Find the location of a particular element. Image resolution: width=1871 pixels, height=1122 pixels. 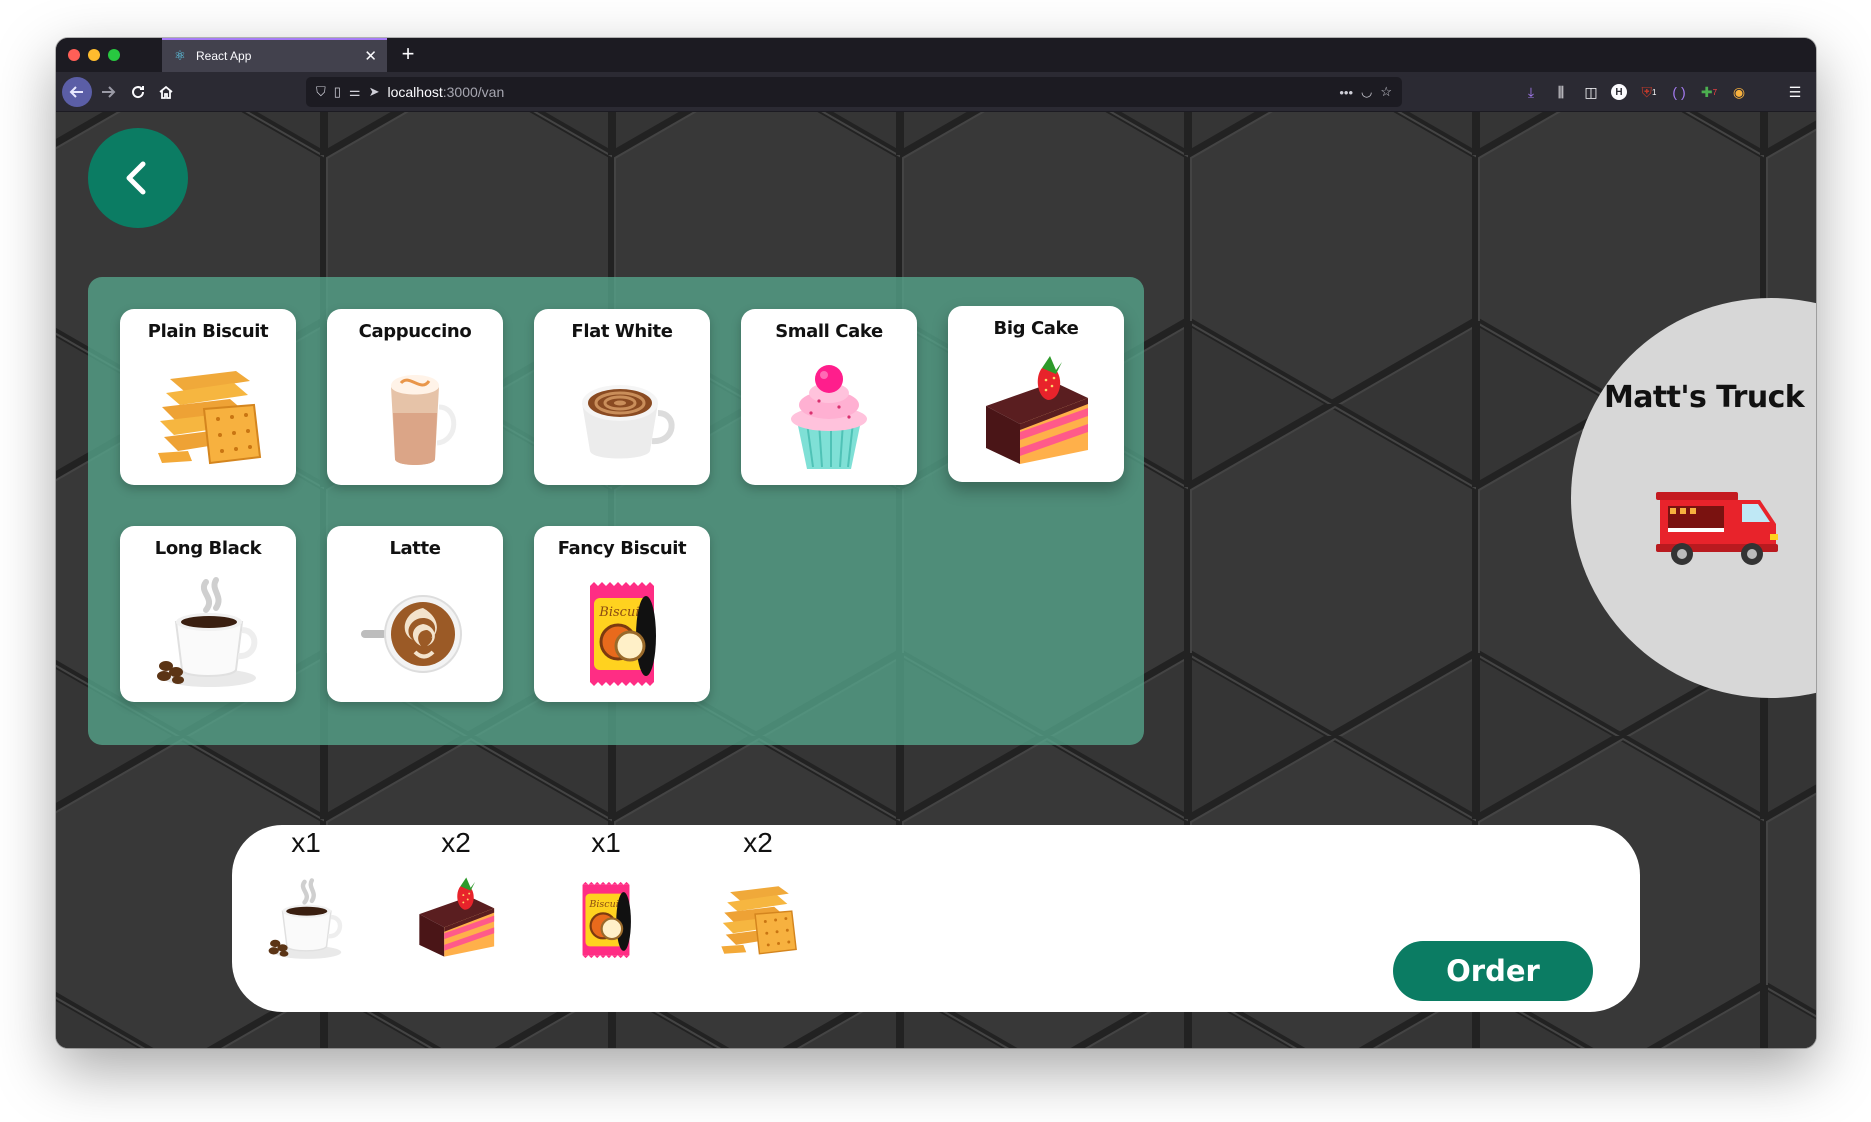

menu-item-label: Plain Biscuit is located at coordinates (208, 331).